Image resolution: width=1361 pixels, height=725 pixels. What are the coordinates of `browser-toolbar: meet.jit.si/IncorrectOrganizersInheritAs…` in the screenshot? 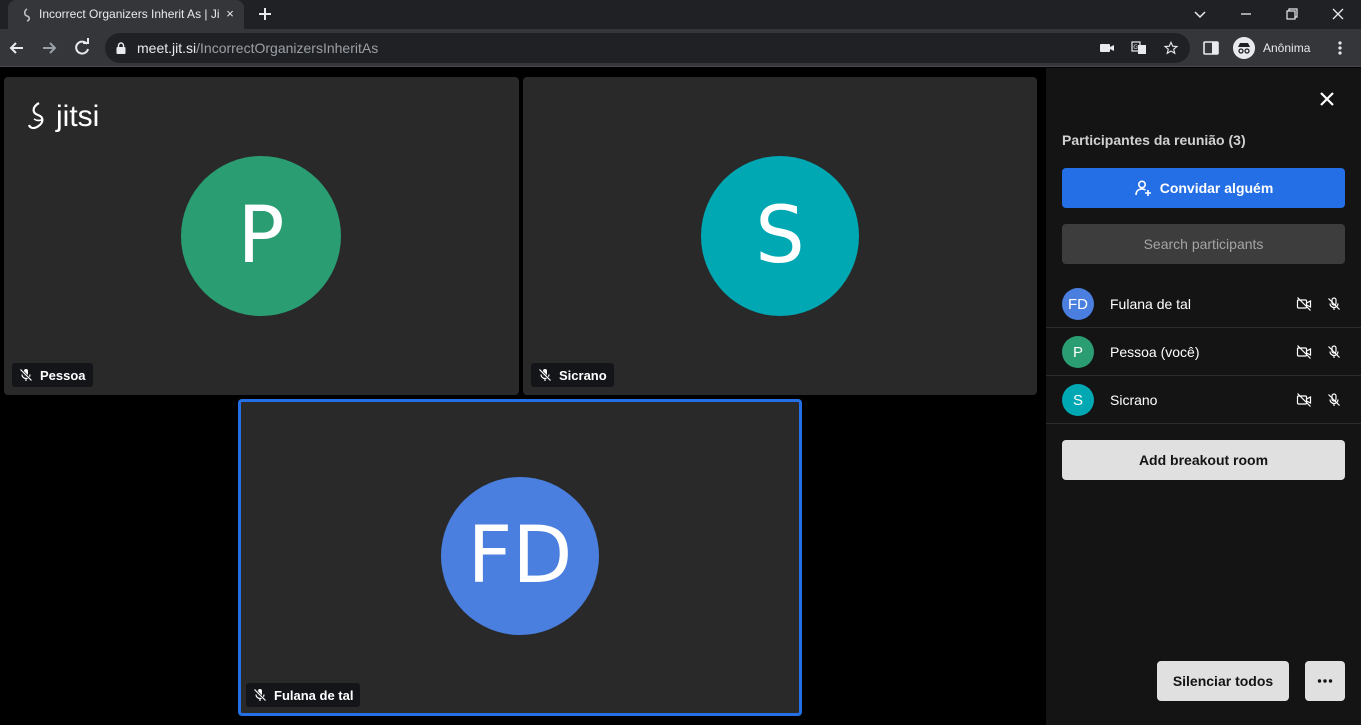 It's located at (680, 48).